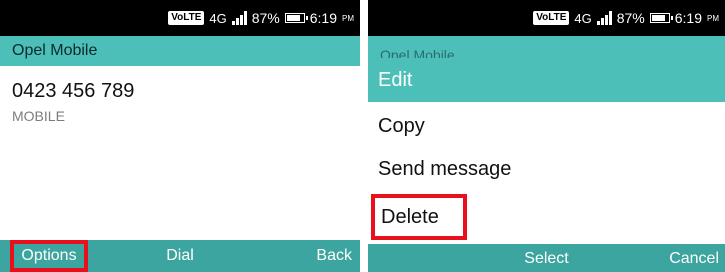 This screenshot has width=725, height=272. What do you see at coordinates (49, 256) in the screenshot?
I see `options-softkey: Options` at bounding box center [49, 256].